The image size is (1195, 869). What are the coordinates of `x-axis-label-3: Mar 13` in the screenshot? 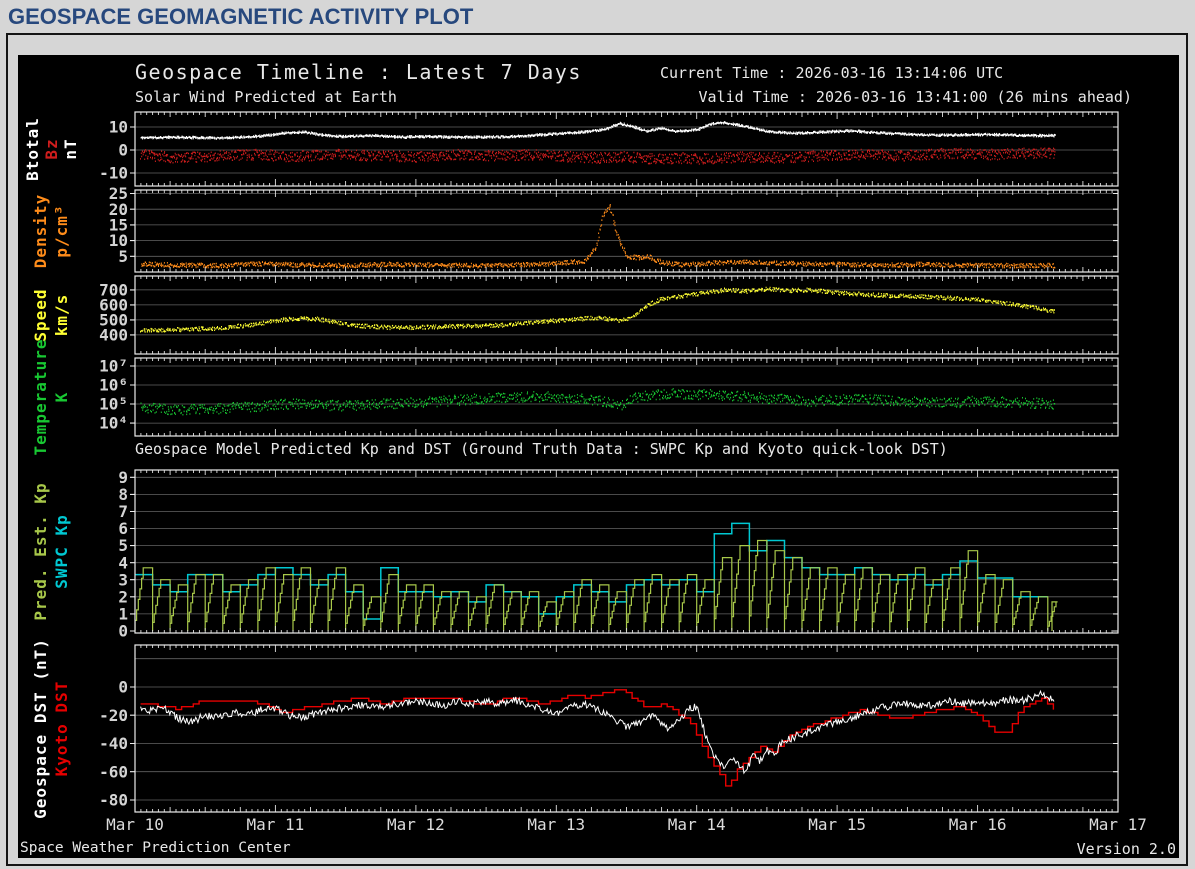 It's located at (556, 824).